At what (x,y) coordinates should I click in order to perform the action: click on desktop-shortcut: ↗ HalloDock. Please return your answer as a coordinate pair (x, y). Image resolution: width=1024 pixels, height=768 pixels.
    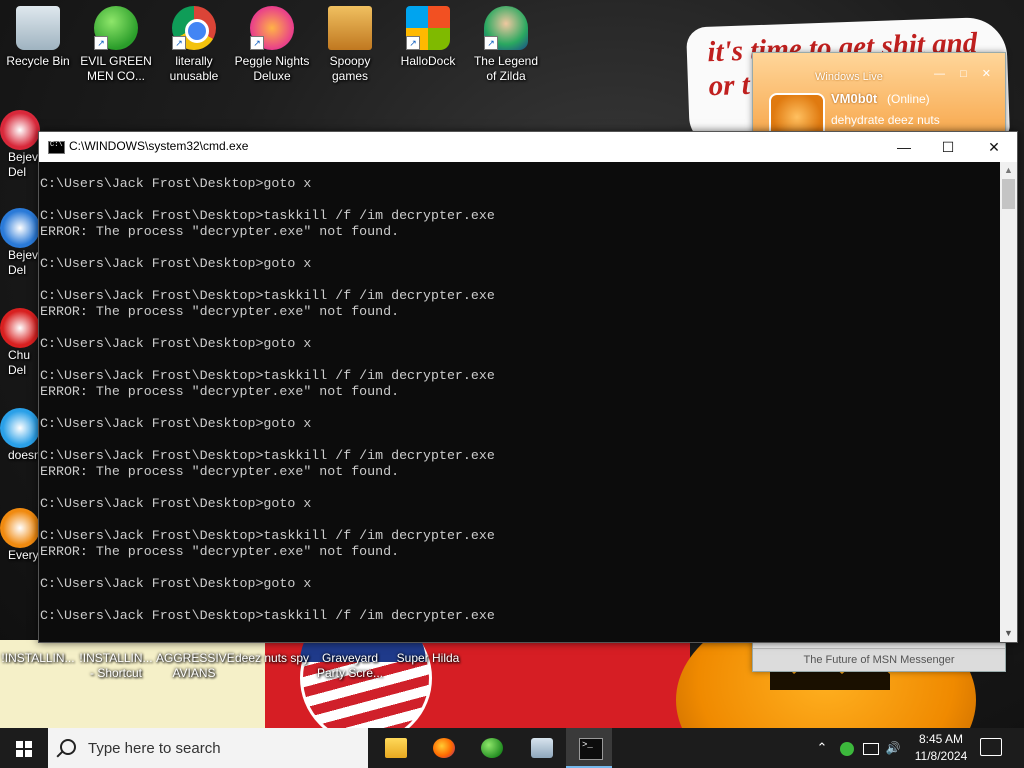
    Looking at the image, I should click on (428, 37).